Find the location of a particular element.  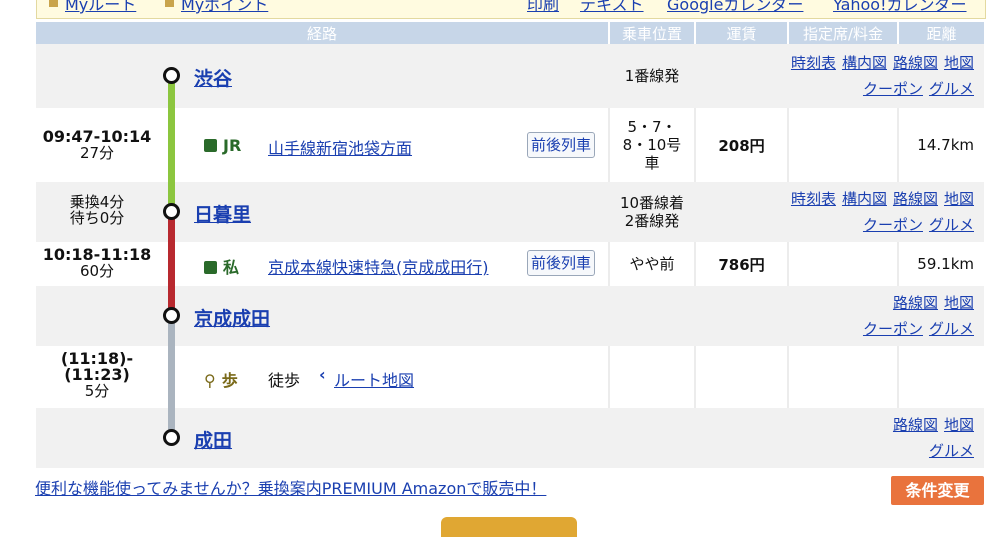

station-links: 路線図 地図 クーポン グルメ is located at coordinates (839, 316).